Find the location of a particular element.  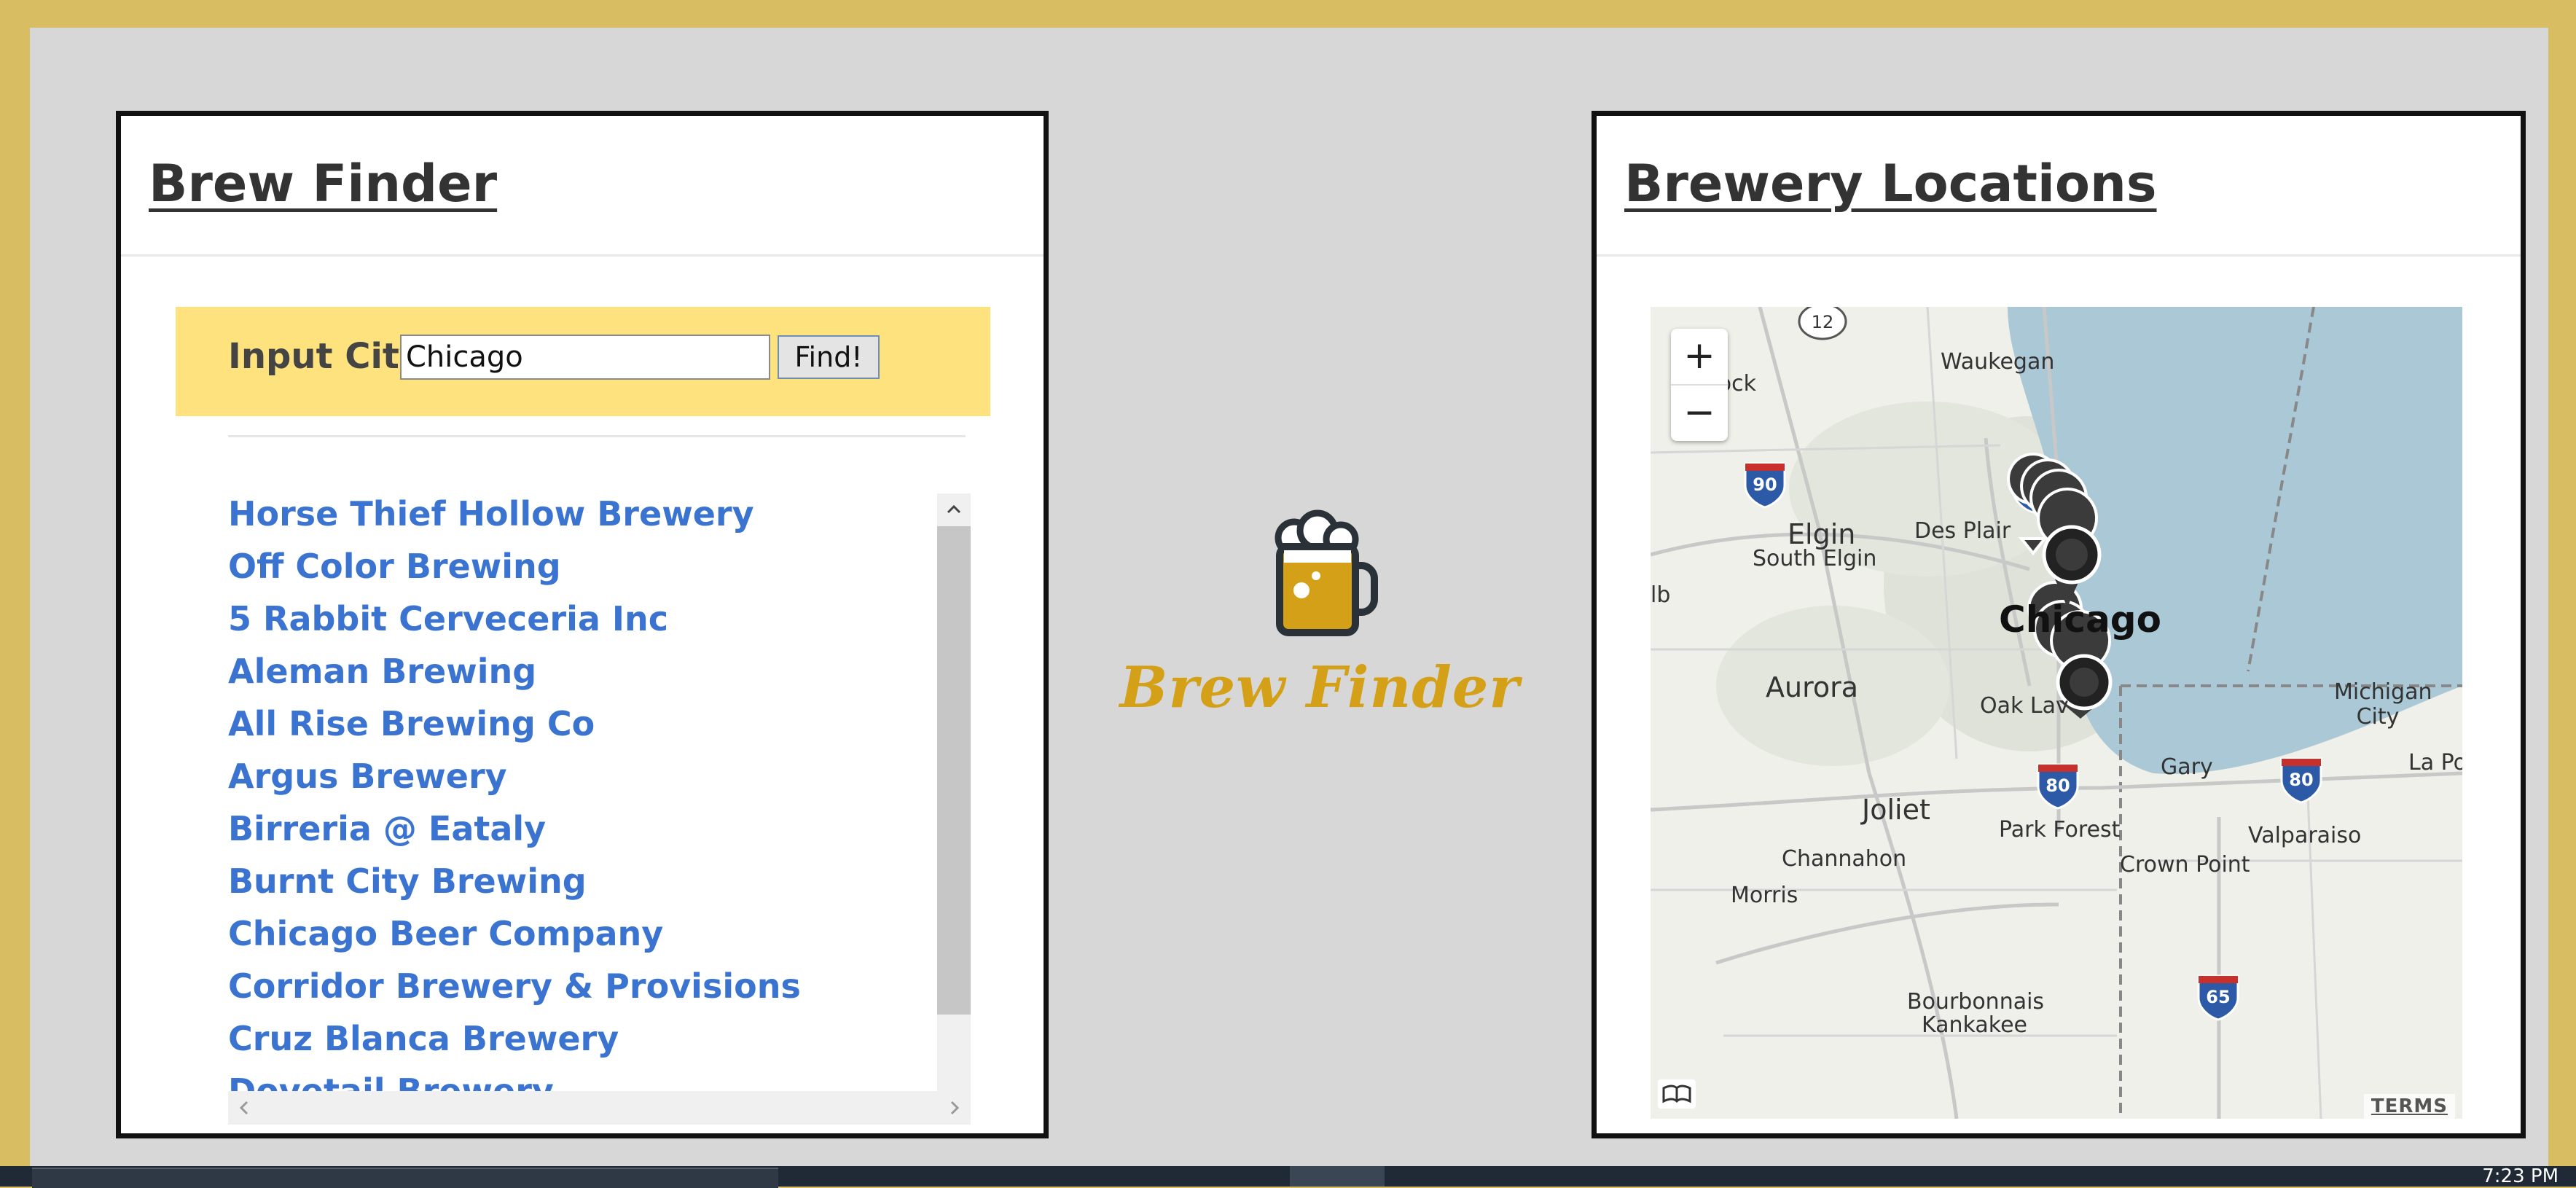

brewery-result-link: Burnt City Brewing is located at coordinates (592, 882).